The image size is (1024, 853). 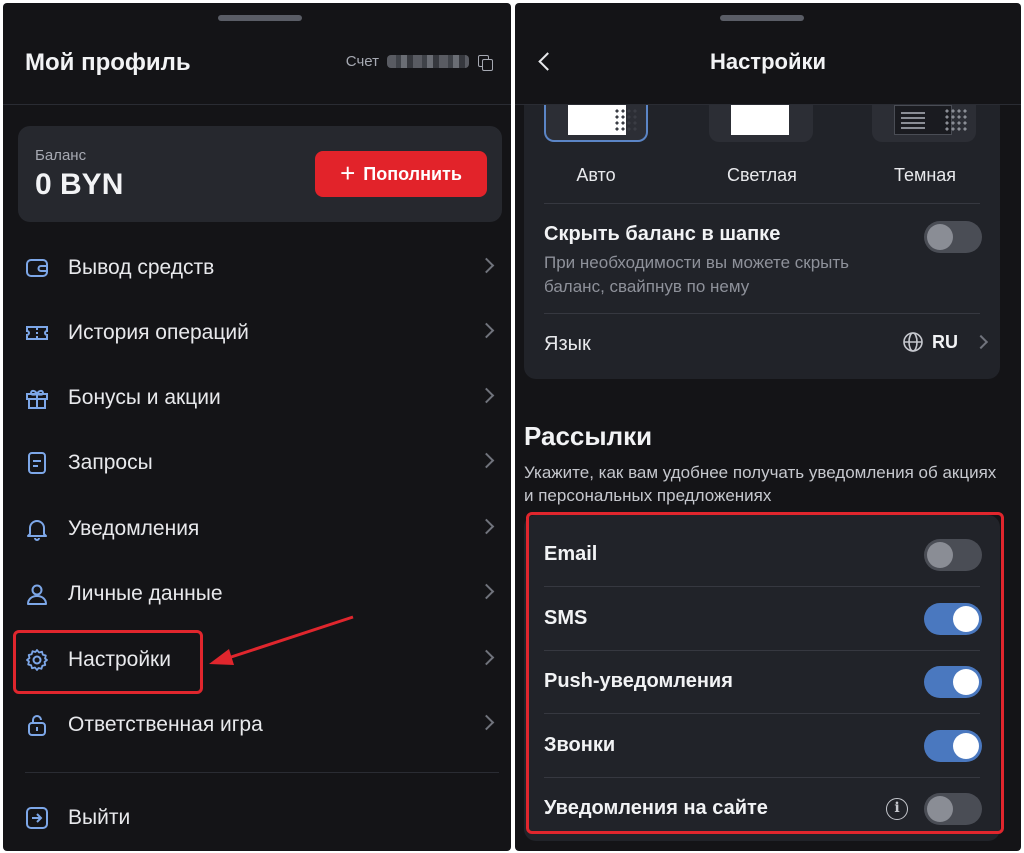 I want to click on menu-item-label: История операций, so click(x=158, y=332).